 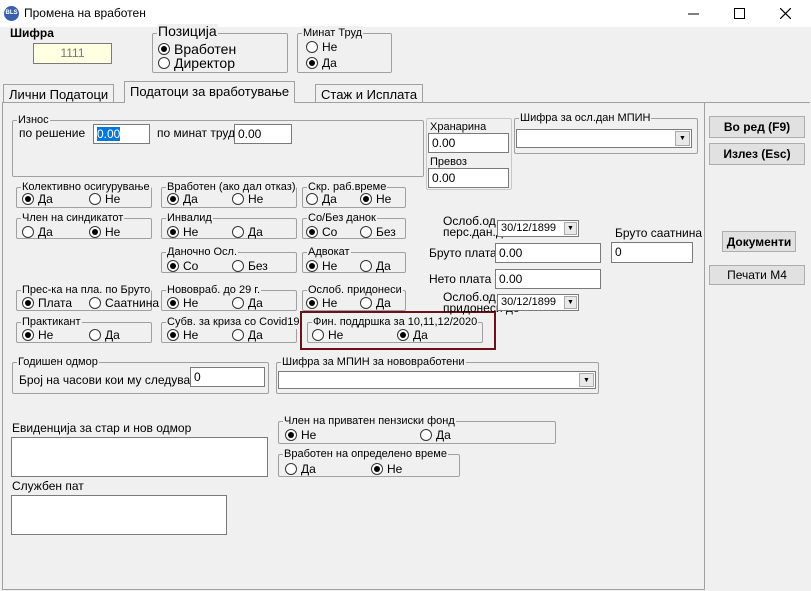 What do you see at coordinates (48, 486) in the screenshot?
I see `sluzhben-pat-label: Службен пат` at bounding box center [48, 486].